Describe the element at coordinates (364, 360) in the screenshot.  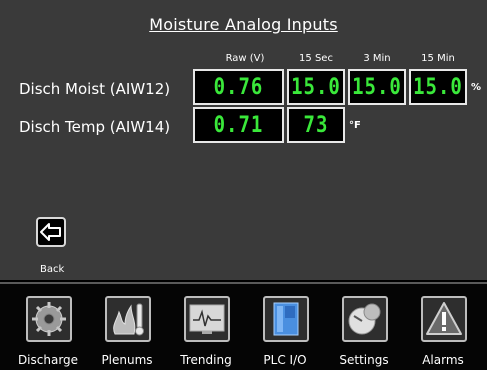
I see `nav-settings-label: Settings` at that location.